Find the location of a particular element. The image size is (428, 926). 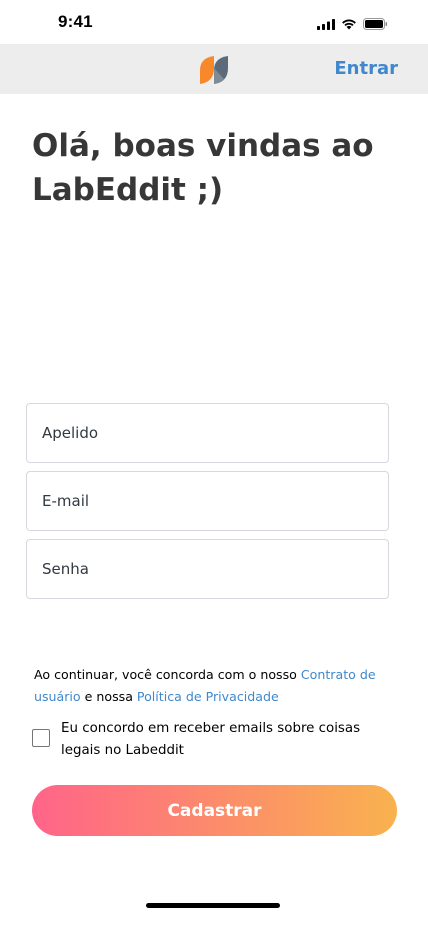

labeddit-logo is located at coordinates (214, 70).